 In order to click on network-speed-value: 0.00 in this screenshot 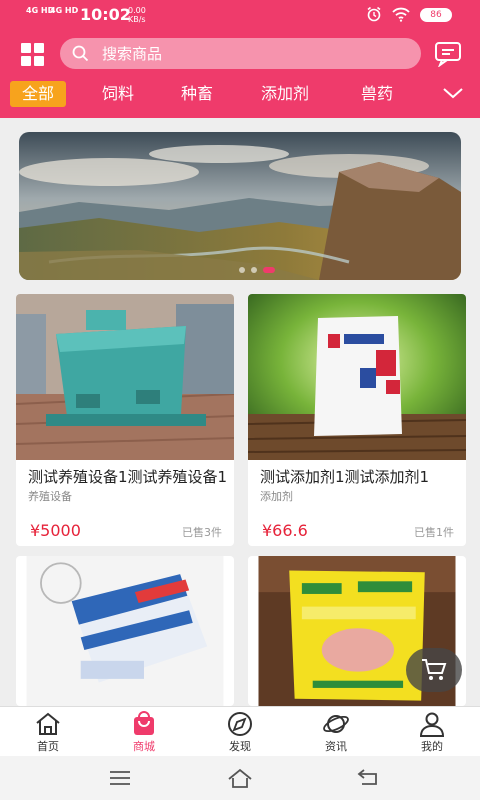, I will do `click(137, 10)`.